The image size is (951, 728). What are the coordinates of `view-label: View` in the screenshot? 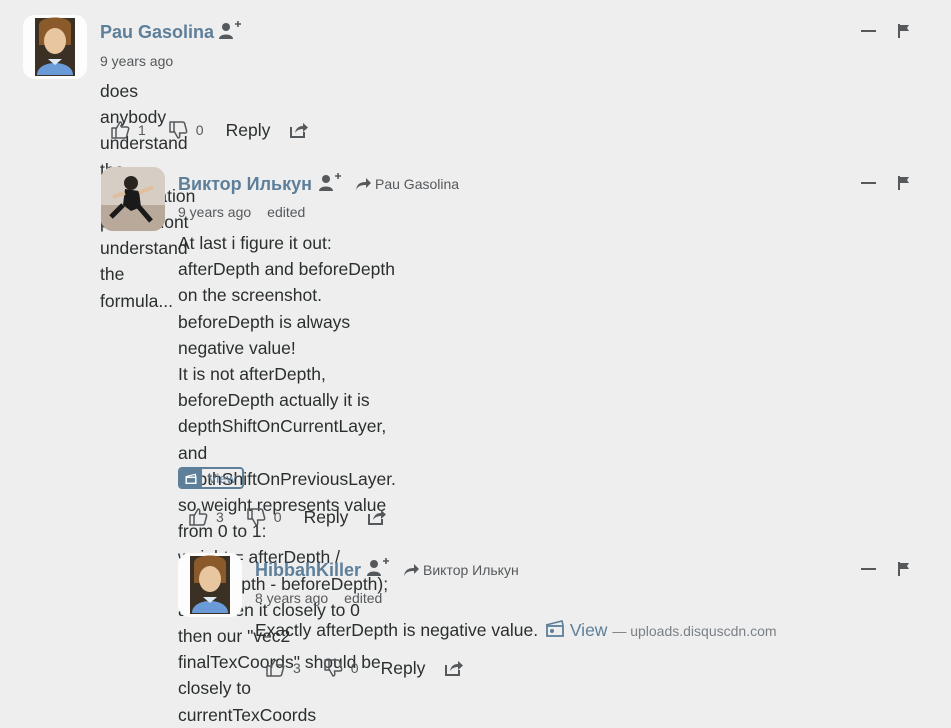 It's located at (222, 478).